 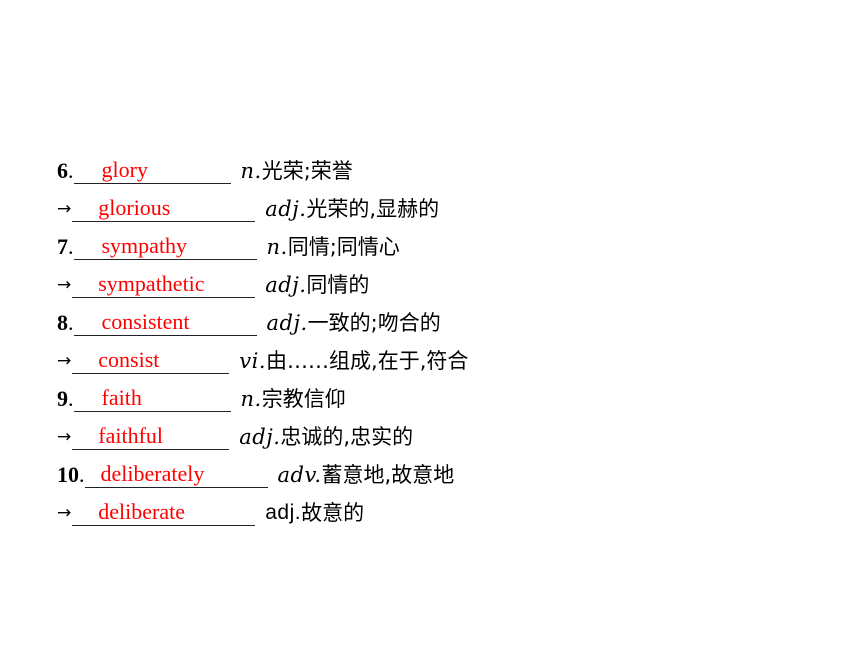 What do you see at coordinates (62, 246) in the screenshot?
I see `item-number: 7` at bounding box center [62, 246].